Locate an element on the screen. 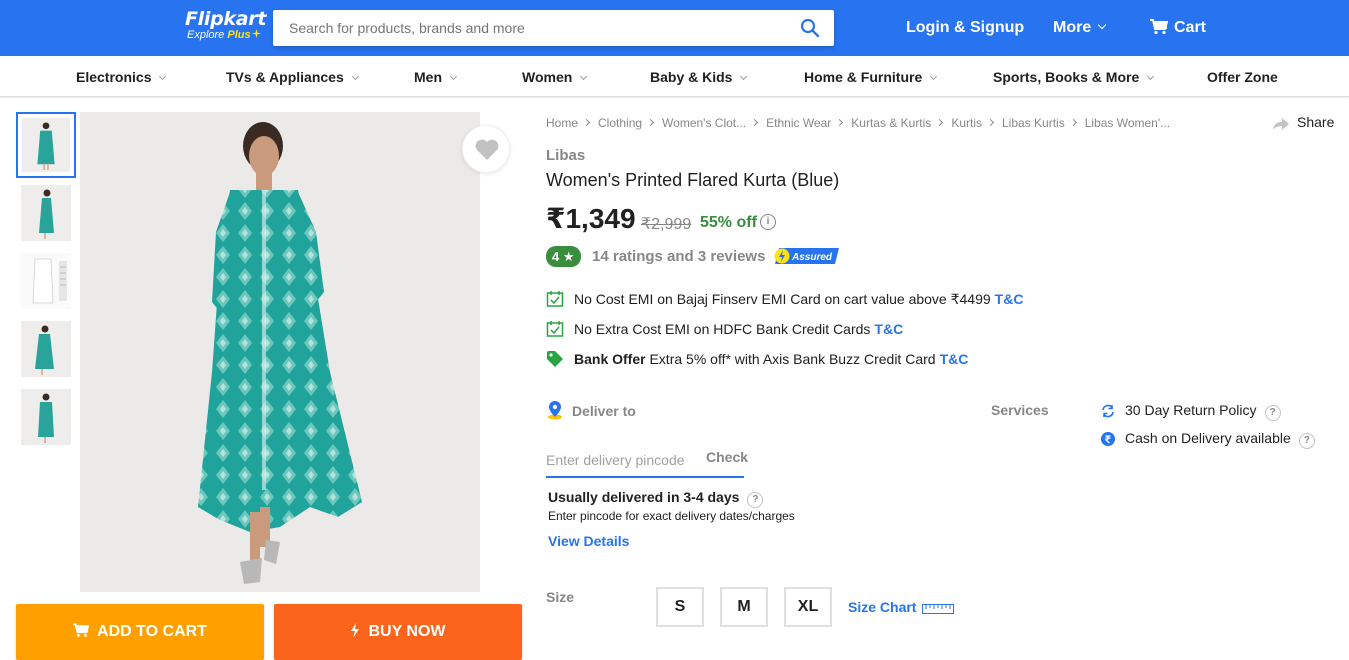 This screenshot has height=660, width=1349. category-label: TVs & Appliances is located at coordinates (285, 77).